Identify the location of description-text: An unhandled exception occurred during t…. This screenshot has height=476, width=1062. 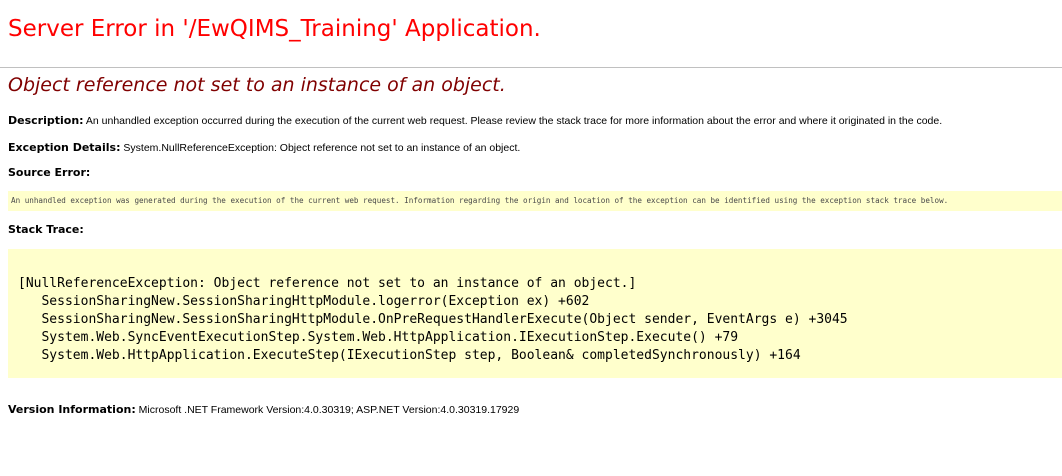
(513, 121).